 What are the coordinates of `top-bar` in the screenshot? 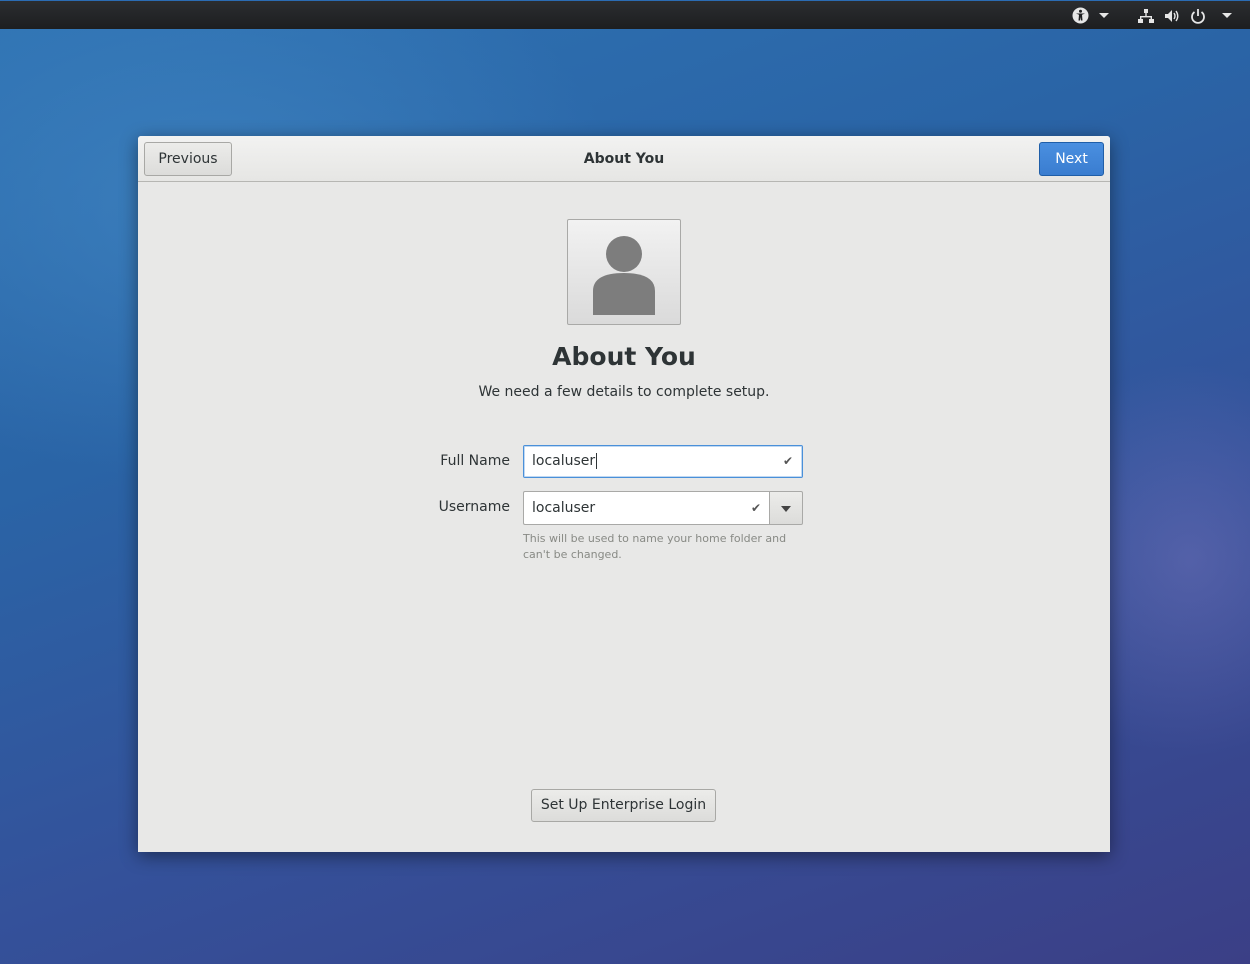 It's located at (625, 14).